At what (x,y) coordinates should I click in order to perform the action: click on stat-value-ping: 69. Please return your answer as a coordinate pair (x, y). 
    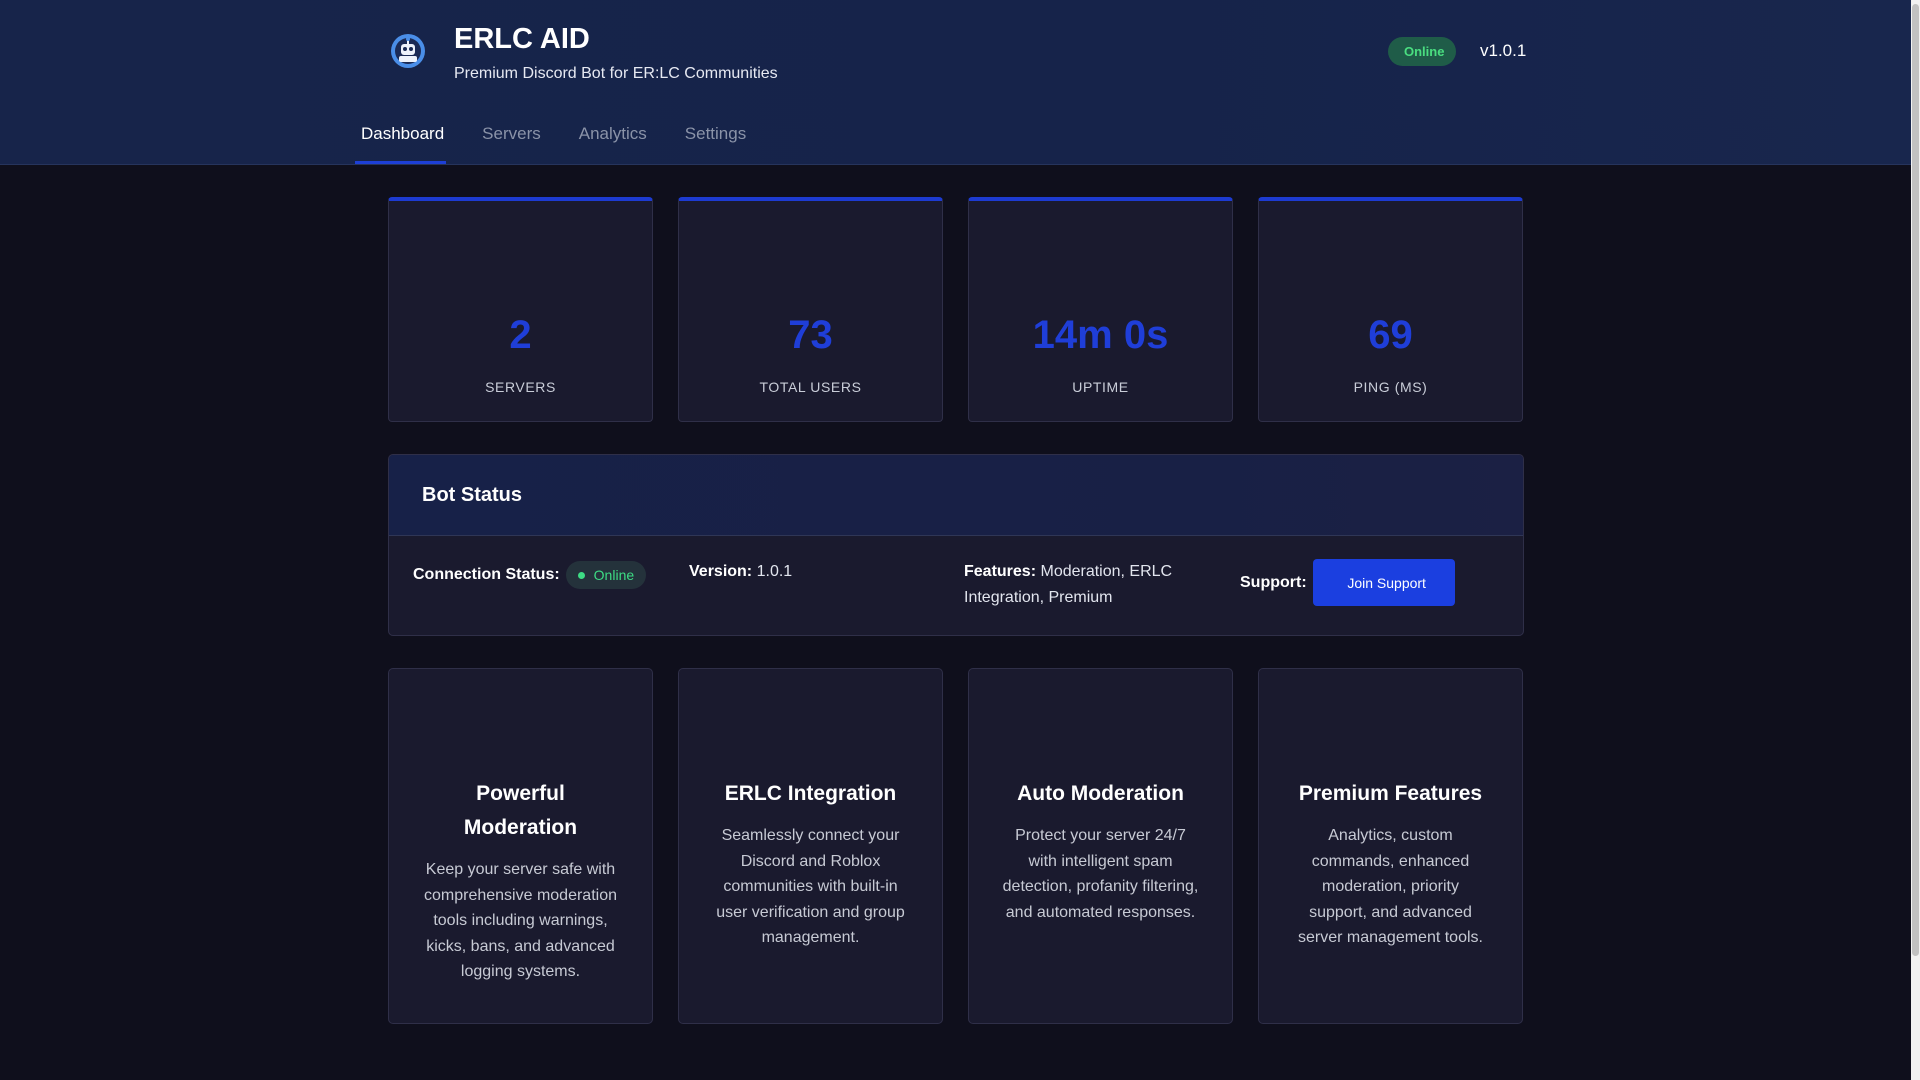
    Looking at the image, I should click on (1390, 335).